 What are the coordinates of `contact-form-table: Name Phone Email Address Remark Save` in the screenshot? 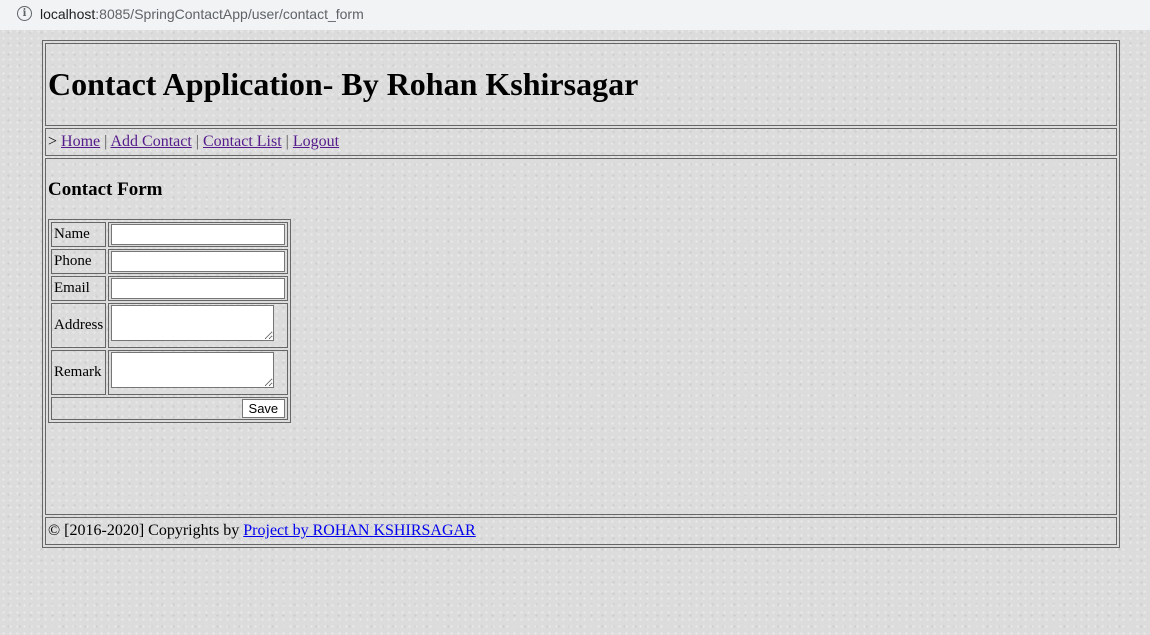 It's located at (170, 321).